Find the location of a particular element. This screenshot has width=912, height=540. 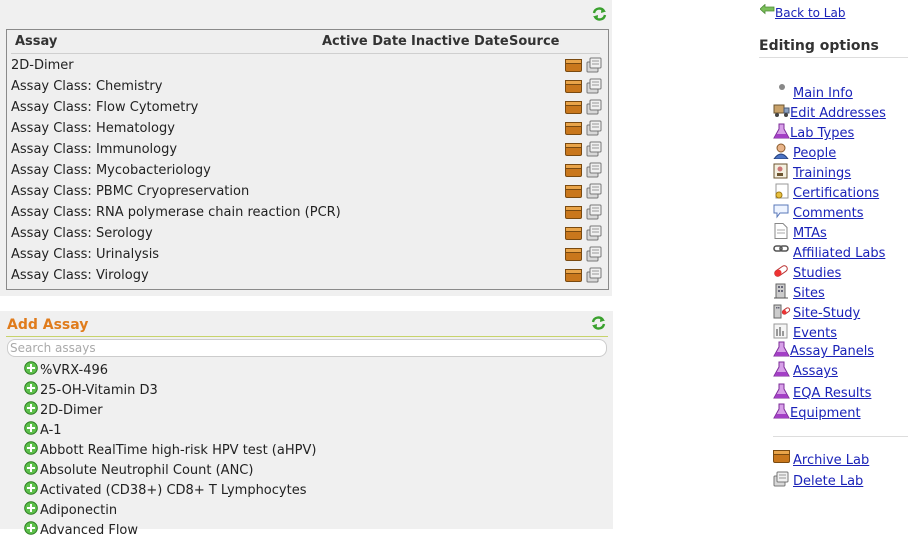

column-header-inactive-date: Inactive Date is located at coordinates (460, 41).